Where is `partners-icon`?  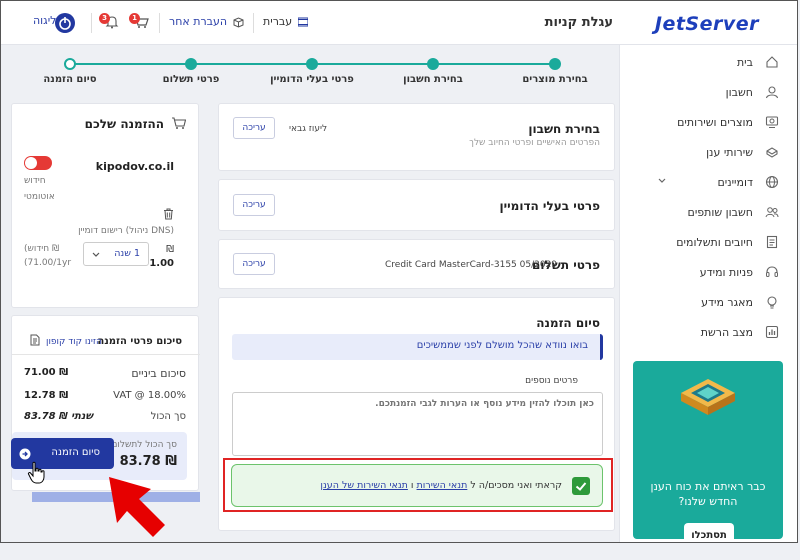 partners-icon is located at coordinates (772, 212).